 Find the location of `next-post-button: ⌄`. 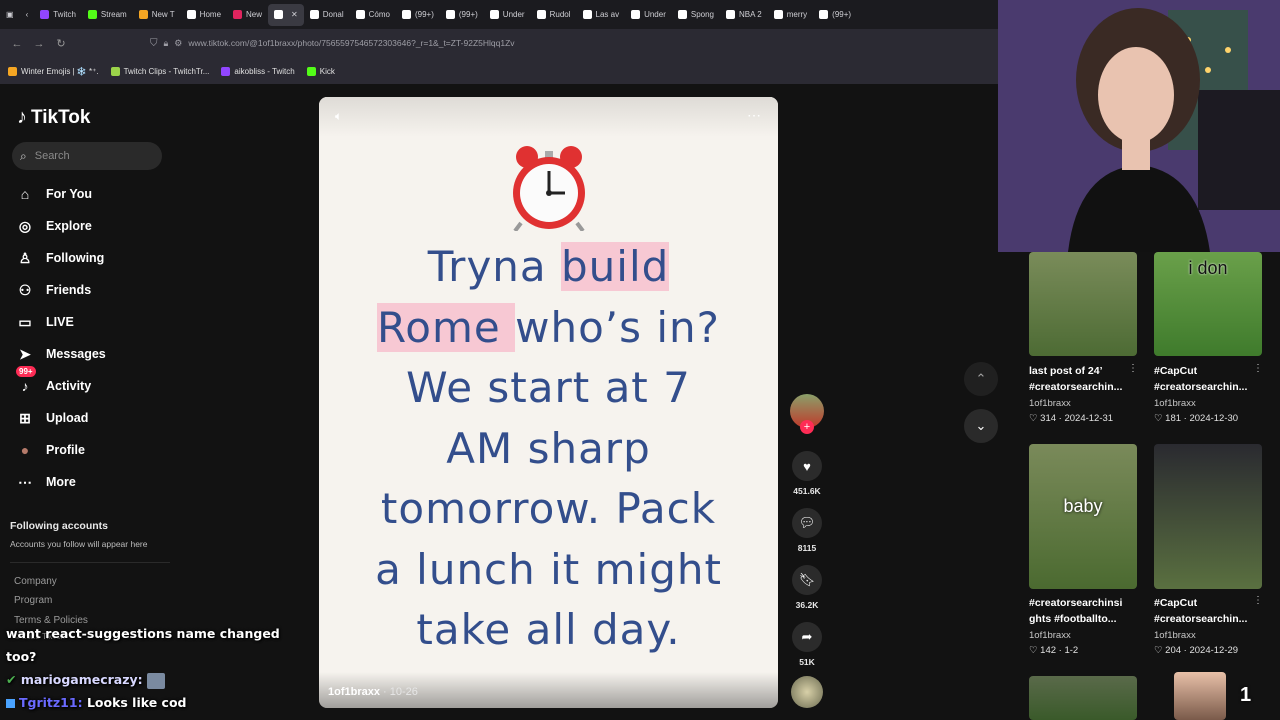

next-post-button: ⌄ is located at coordinates (981, 426).